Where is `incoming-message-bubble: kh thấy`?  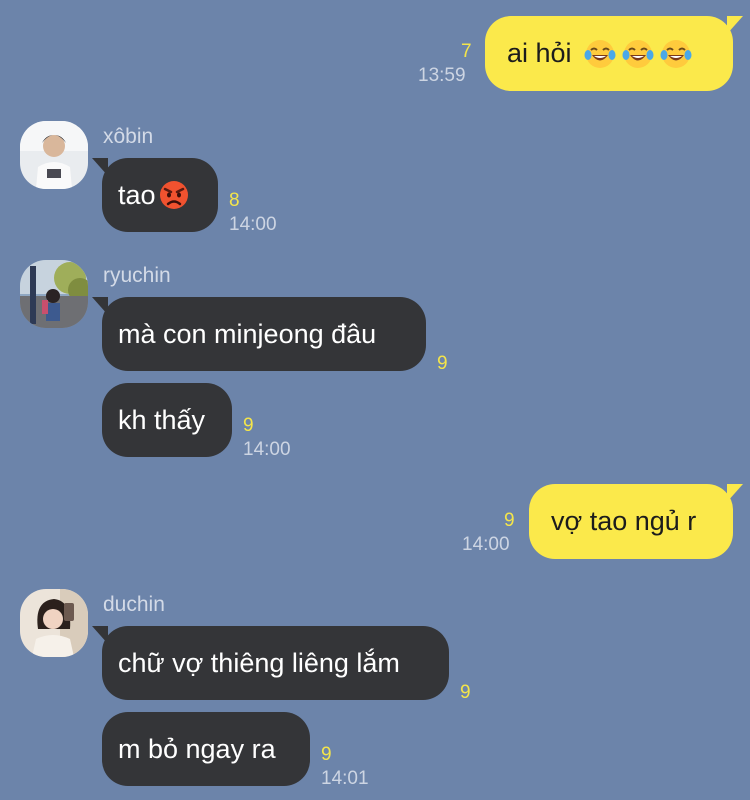
incoming-message-bubble: kh thấy is located at coordinates (167, 420).